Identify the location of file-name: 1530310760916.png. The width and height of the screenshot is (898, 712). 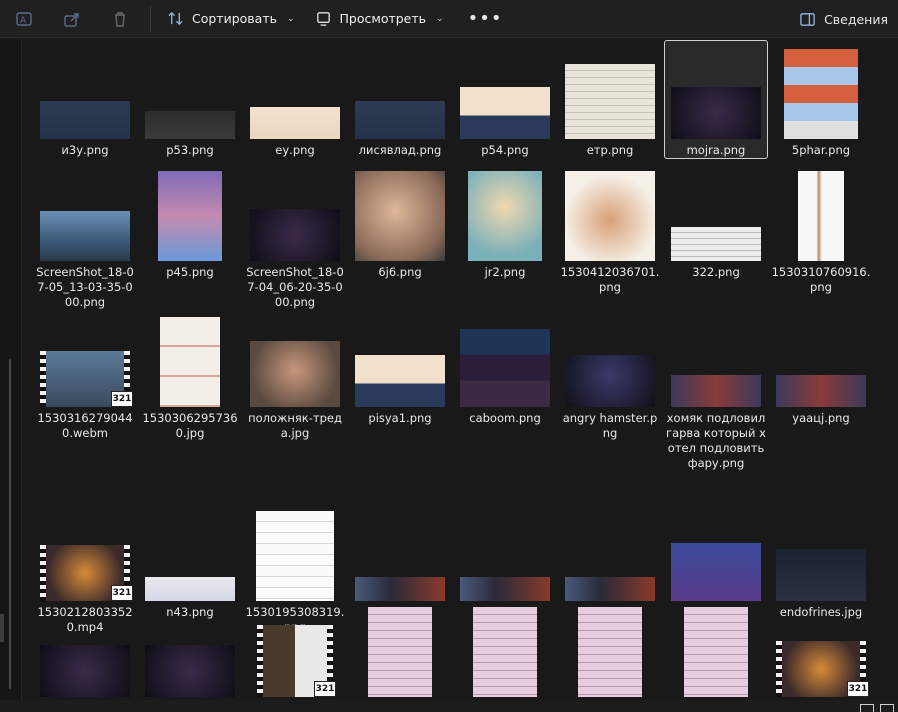
(821, 279).